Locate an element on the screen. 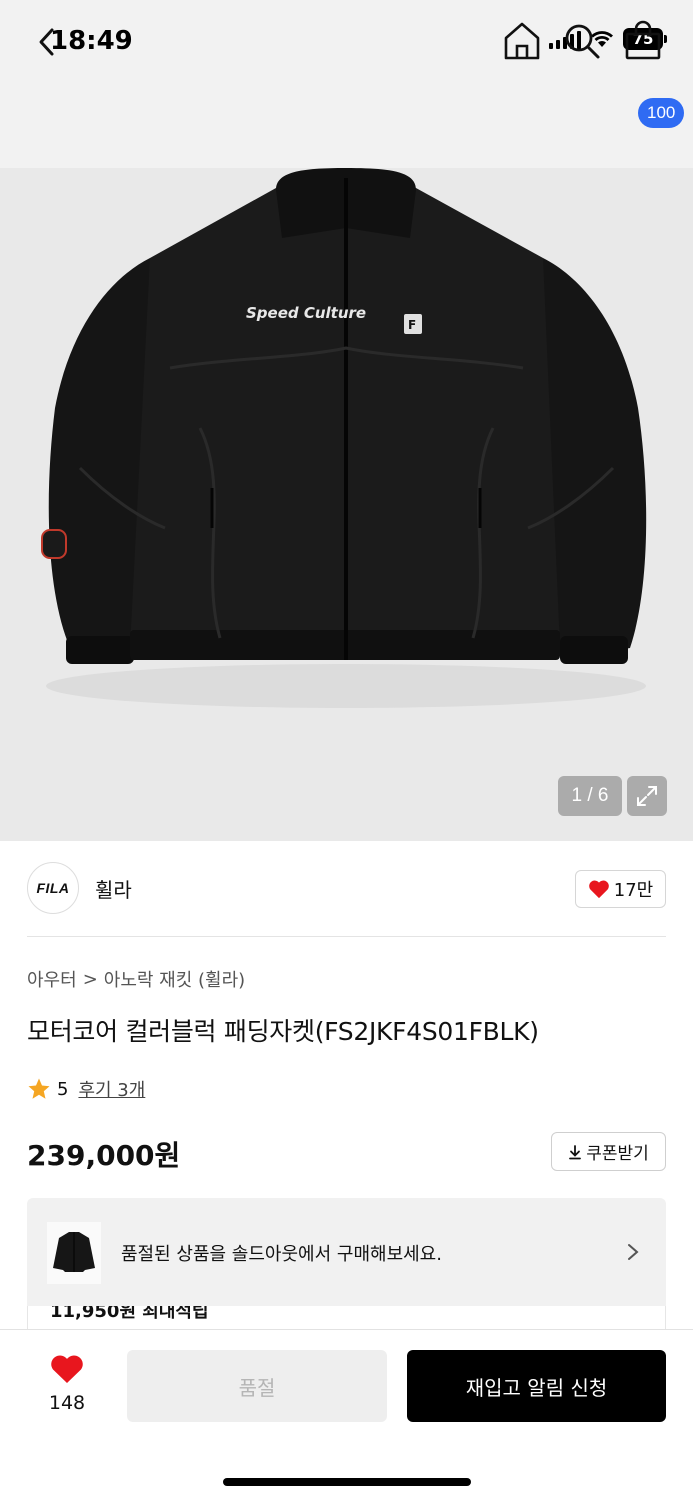 This screenshot has width=693, height=1500. download-icon is located at coordinates (575, 1151).